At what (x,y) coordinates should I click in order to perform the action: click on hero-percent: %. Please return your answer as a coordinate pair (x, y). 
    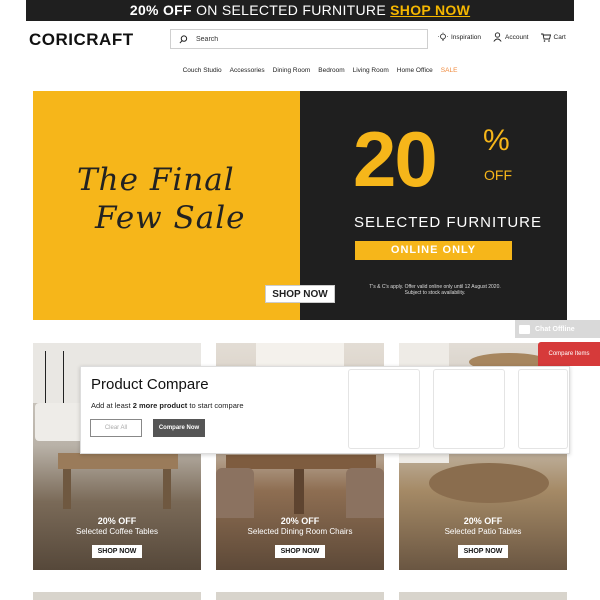
    Looking at the image, I should click on (496, 140).